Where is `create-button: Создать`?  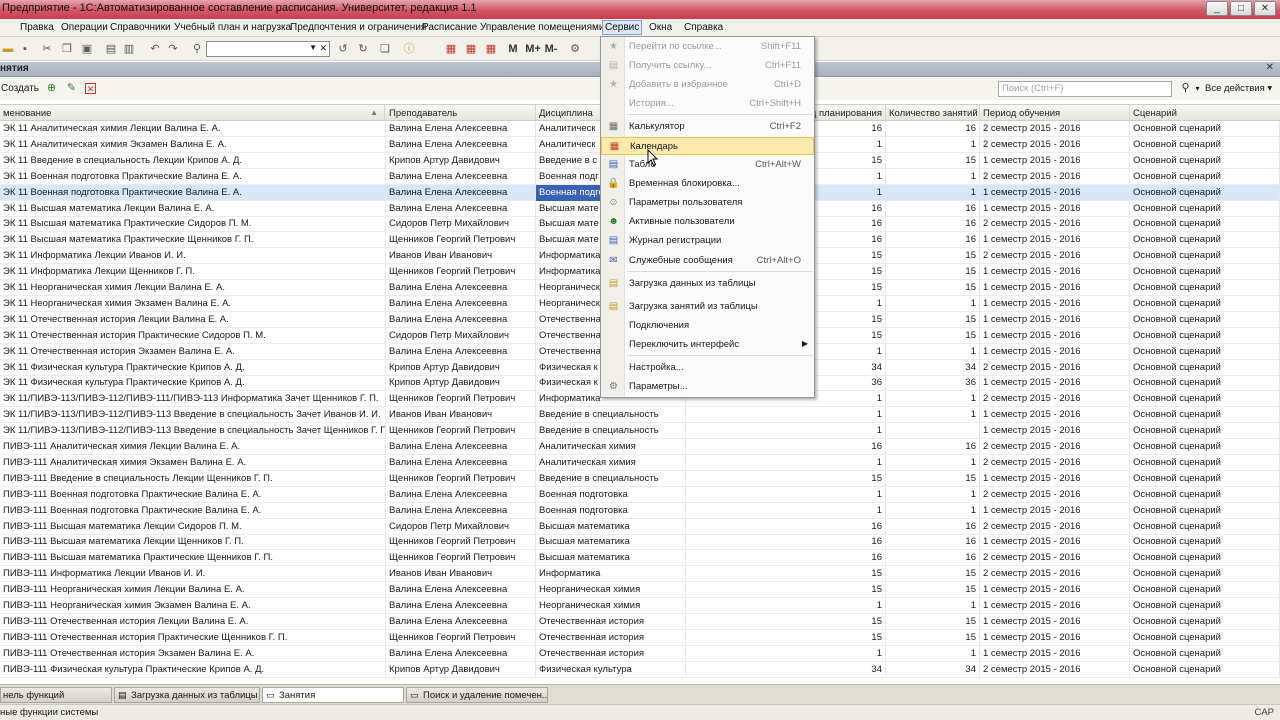 create-button: Создать is located at coordinates (20, 88).